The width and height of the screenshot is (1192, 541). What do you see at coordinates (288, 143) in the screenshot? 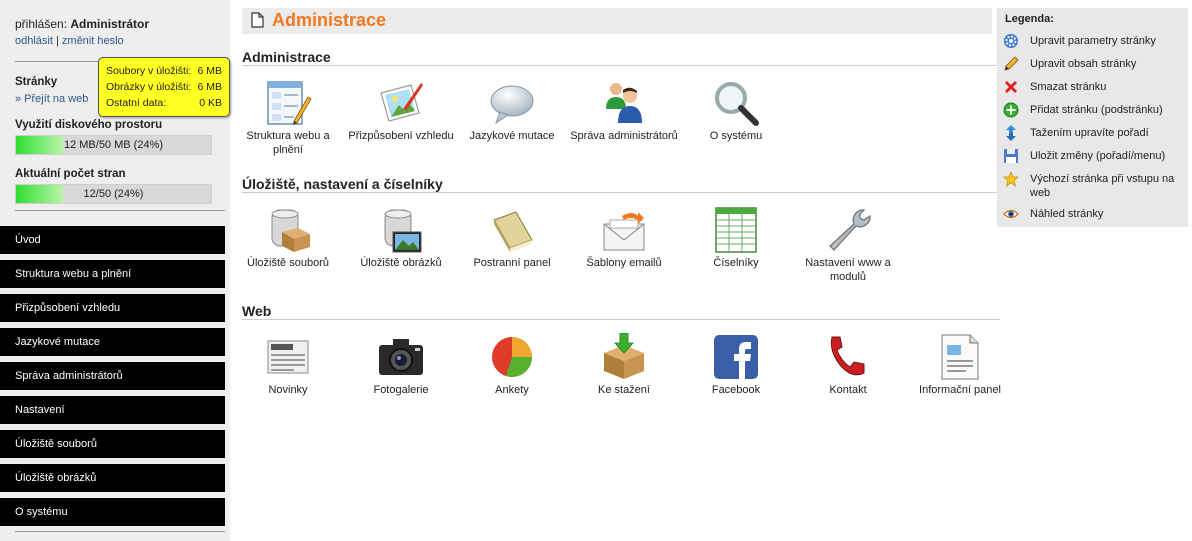
I see `tile-label: Struktura webu a plnění` at bounding box center [288, 143].